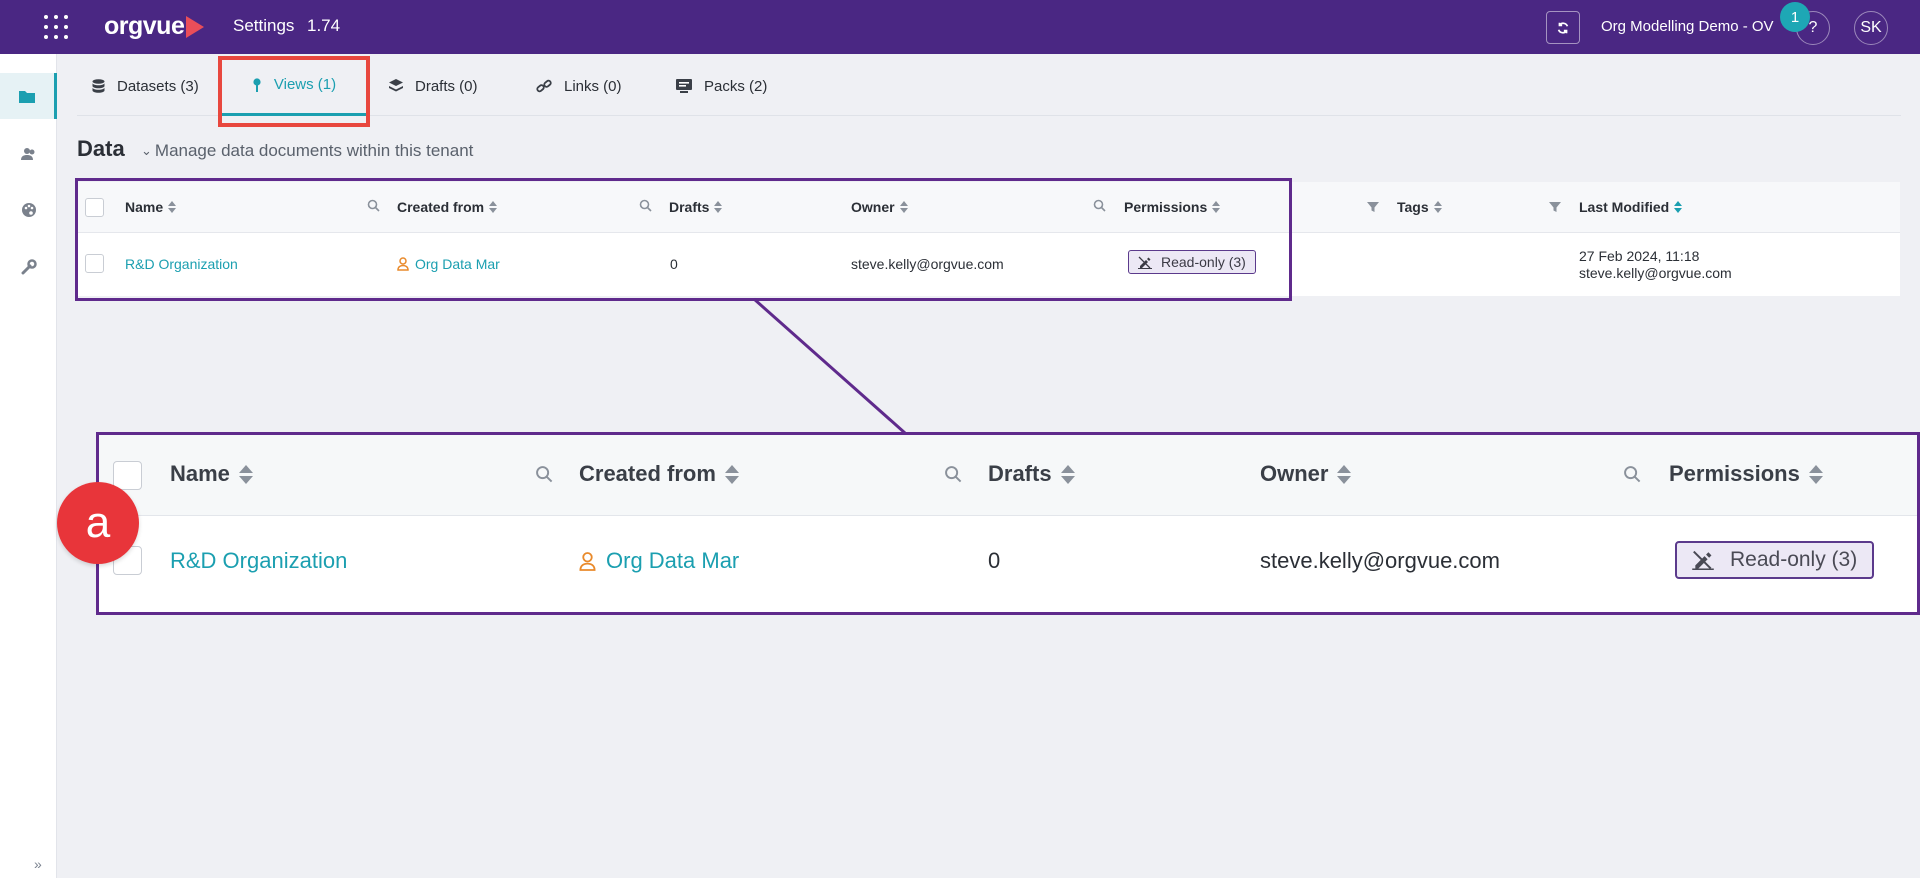 Image resolution: width=1920 pixels, height=878 pixels. I want to click on zoom-row-drafts: 0, so click(994, 560).